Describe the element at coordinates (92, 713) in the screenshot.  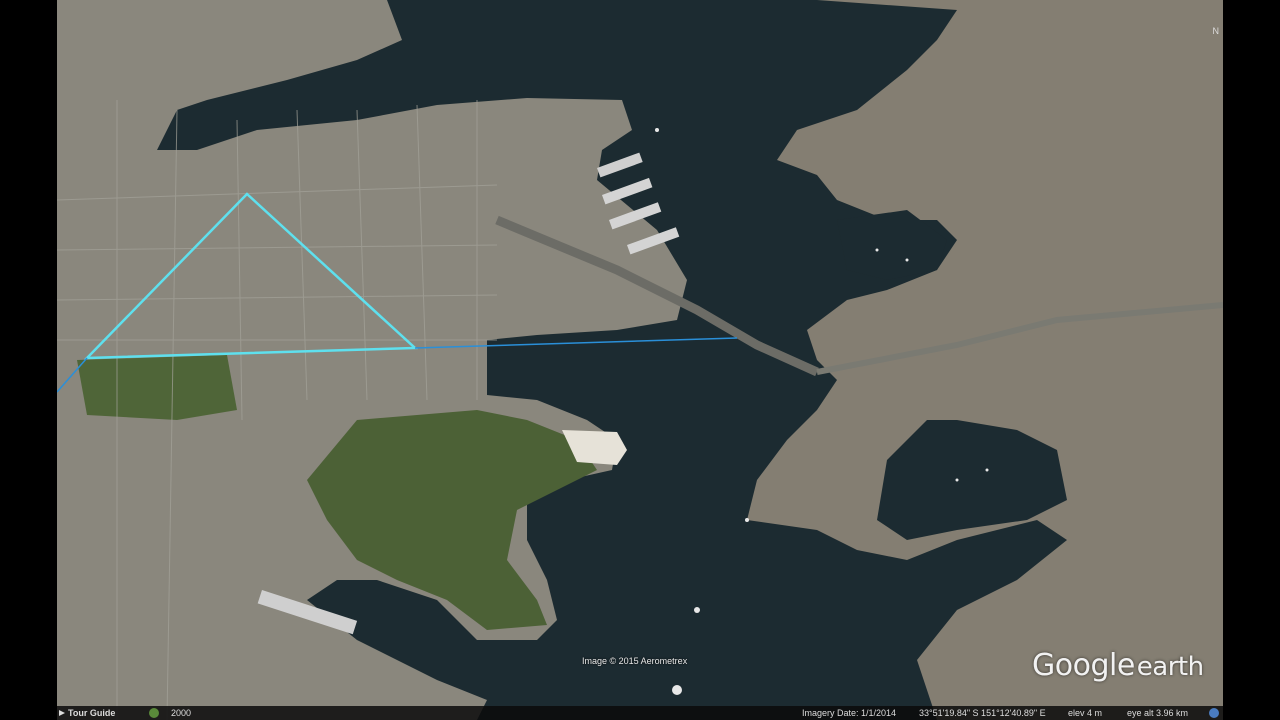
I see `tour-guide-label: Tour Guide` at that location.